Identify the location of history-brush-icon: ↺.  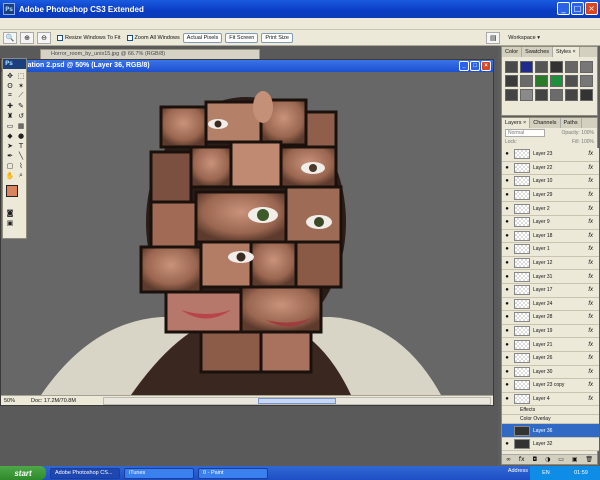
(21, 115).